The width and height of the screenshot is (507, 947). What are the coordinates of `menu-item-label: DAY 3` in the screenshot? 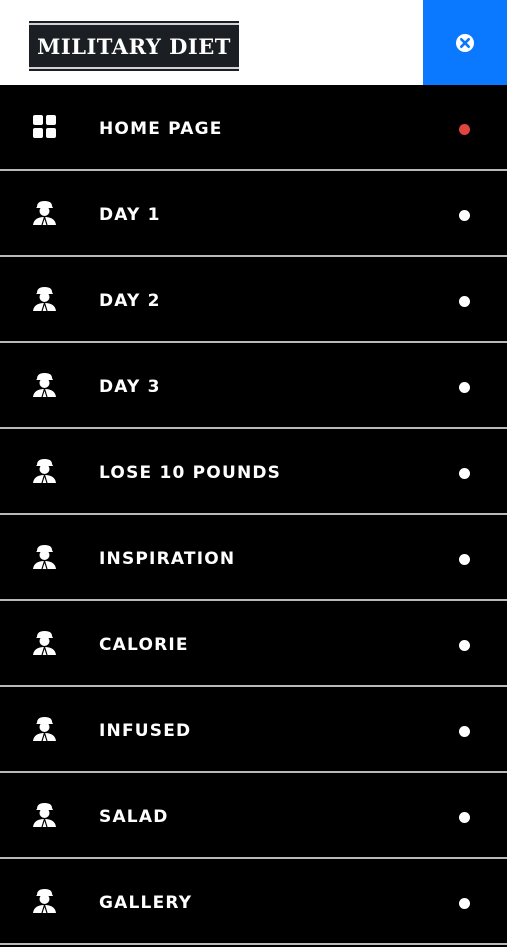 It's located at (130, 387).